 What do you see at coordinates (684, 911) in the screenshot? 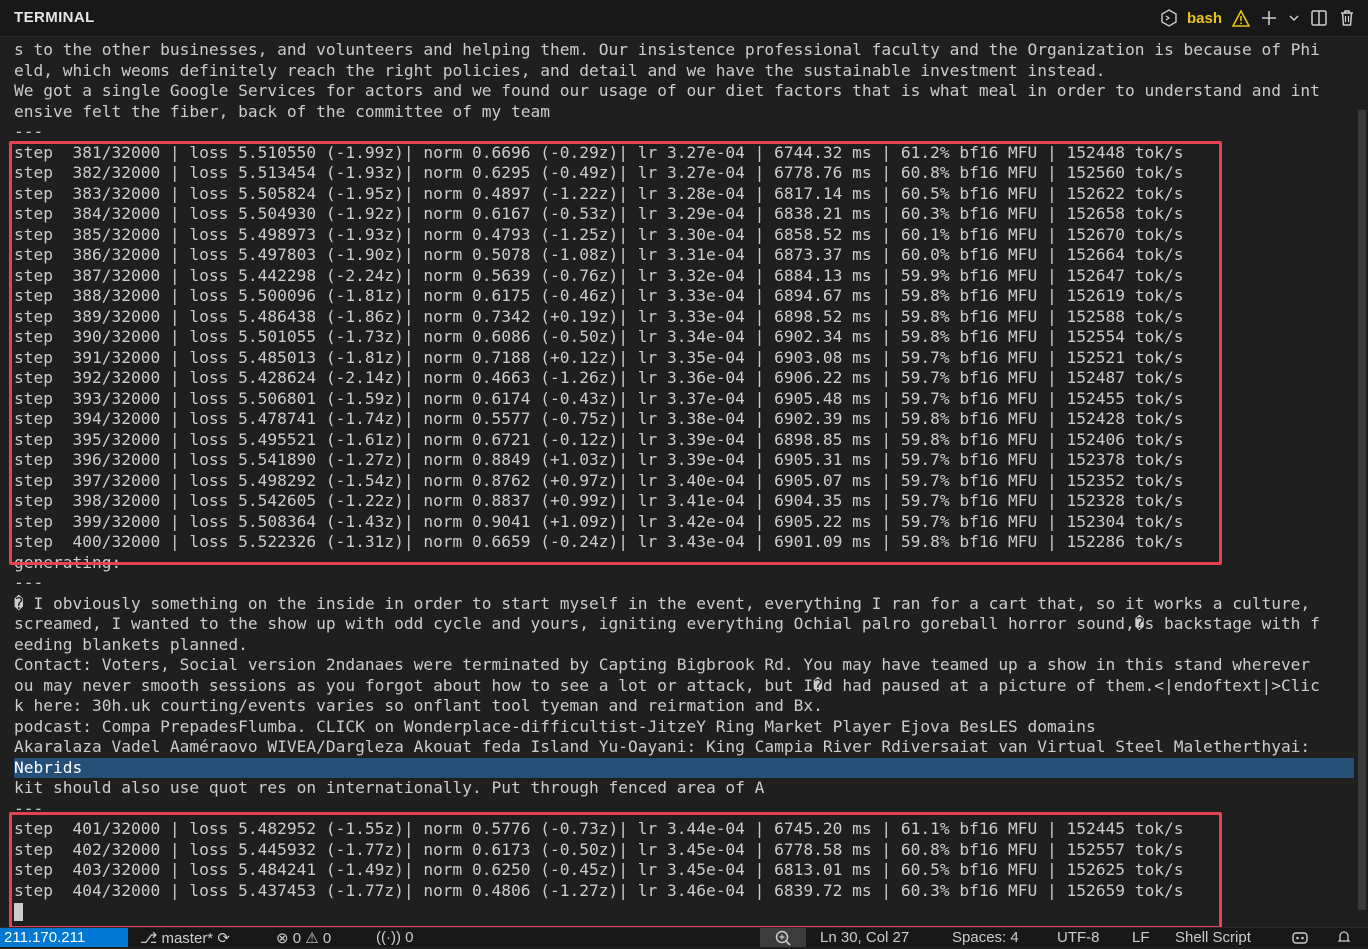
I see `terminal-cursor-line` at bounding box center [684, 911].